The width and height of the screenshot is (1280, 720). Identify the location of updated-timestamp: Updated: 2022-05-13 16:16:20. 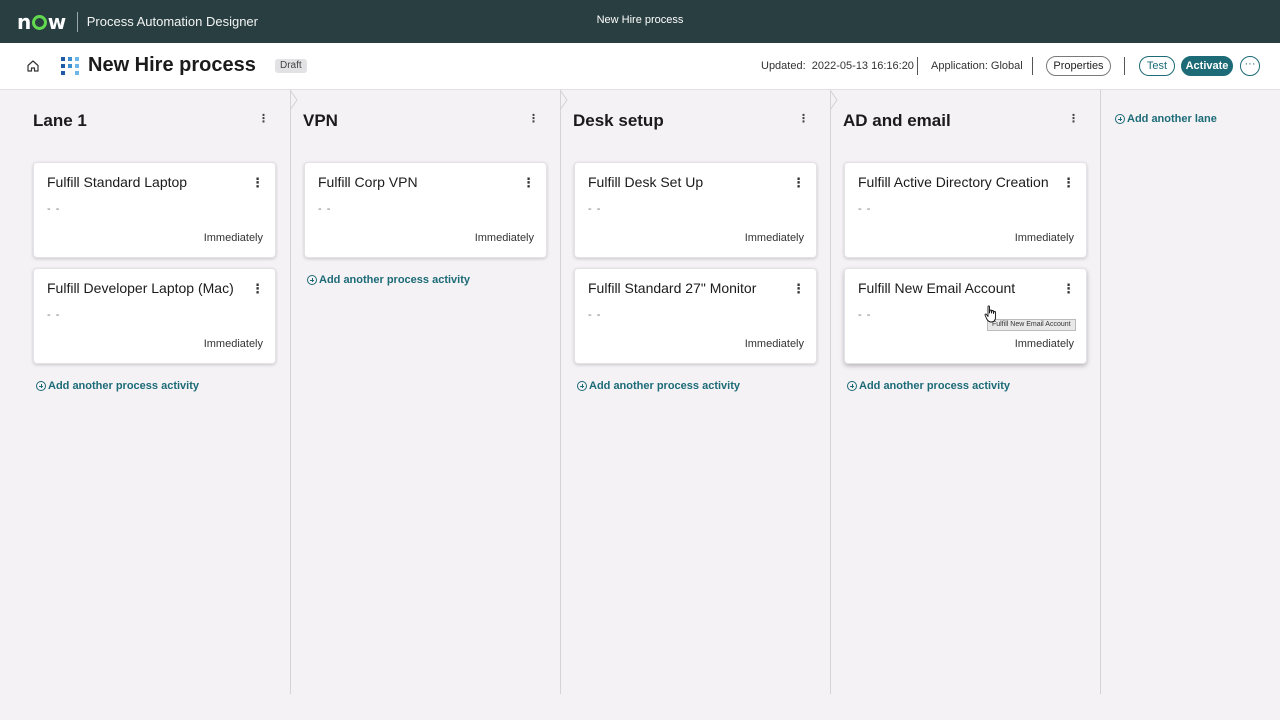
(837, 66).